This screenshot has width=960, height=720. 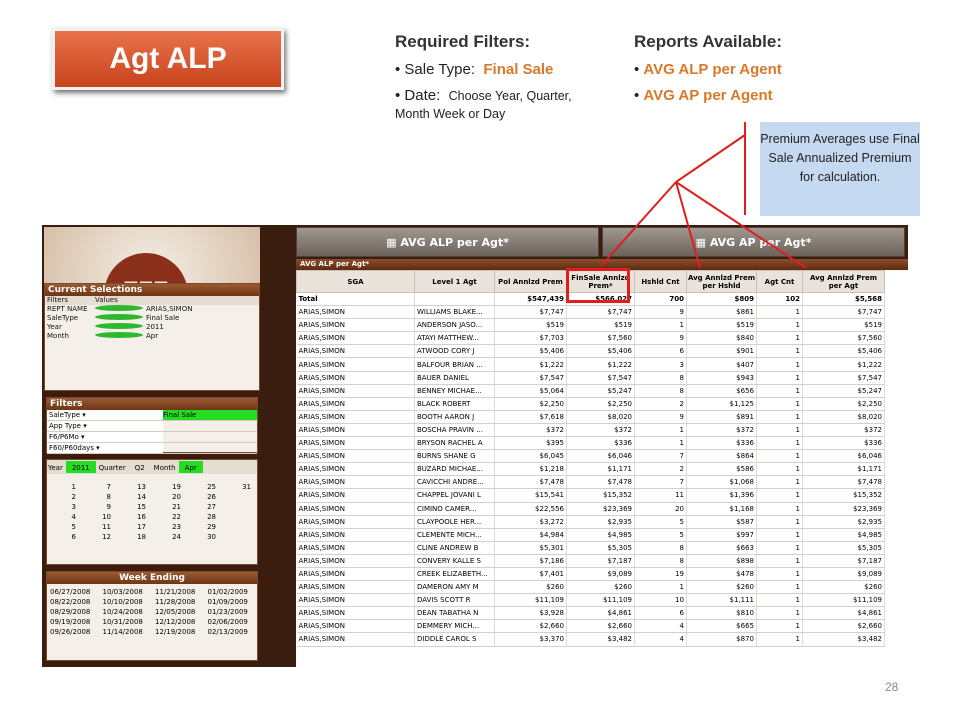 I want to click on page-number: 28, so click(x=892, y=687).